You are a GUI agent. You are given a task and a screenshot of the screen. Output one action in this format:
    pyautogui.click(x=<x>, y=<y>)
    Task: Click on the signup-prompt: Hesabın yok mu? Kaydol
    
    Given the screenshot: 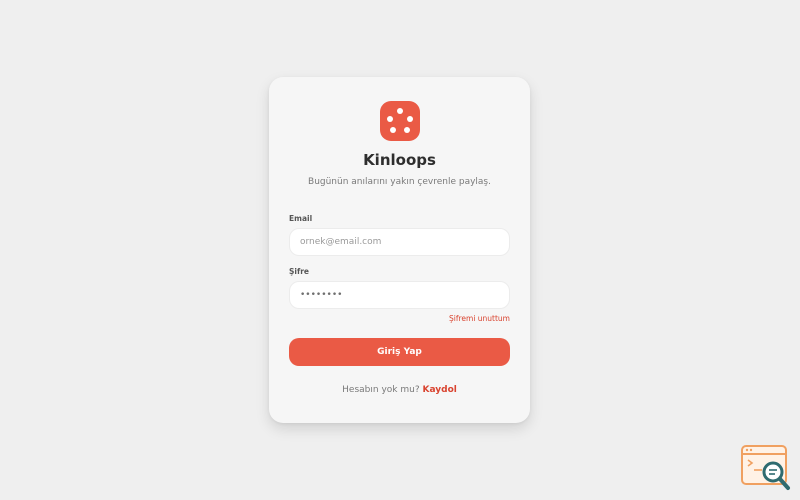 What is the action you would take?
    pyautogui.click(x=399, y=390)
    